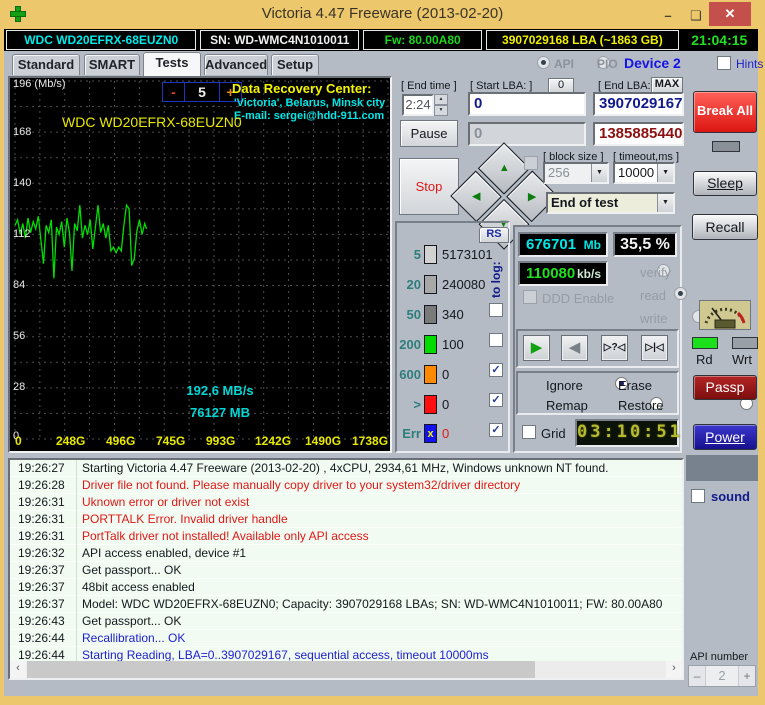 The height and width of the screenshot is (705, 765). What do you see at coordinates (496, 370) in the screenshot?
I see `to-log-checkbox-600: ✓` at bounding box center [496, 370].